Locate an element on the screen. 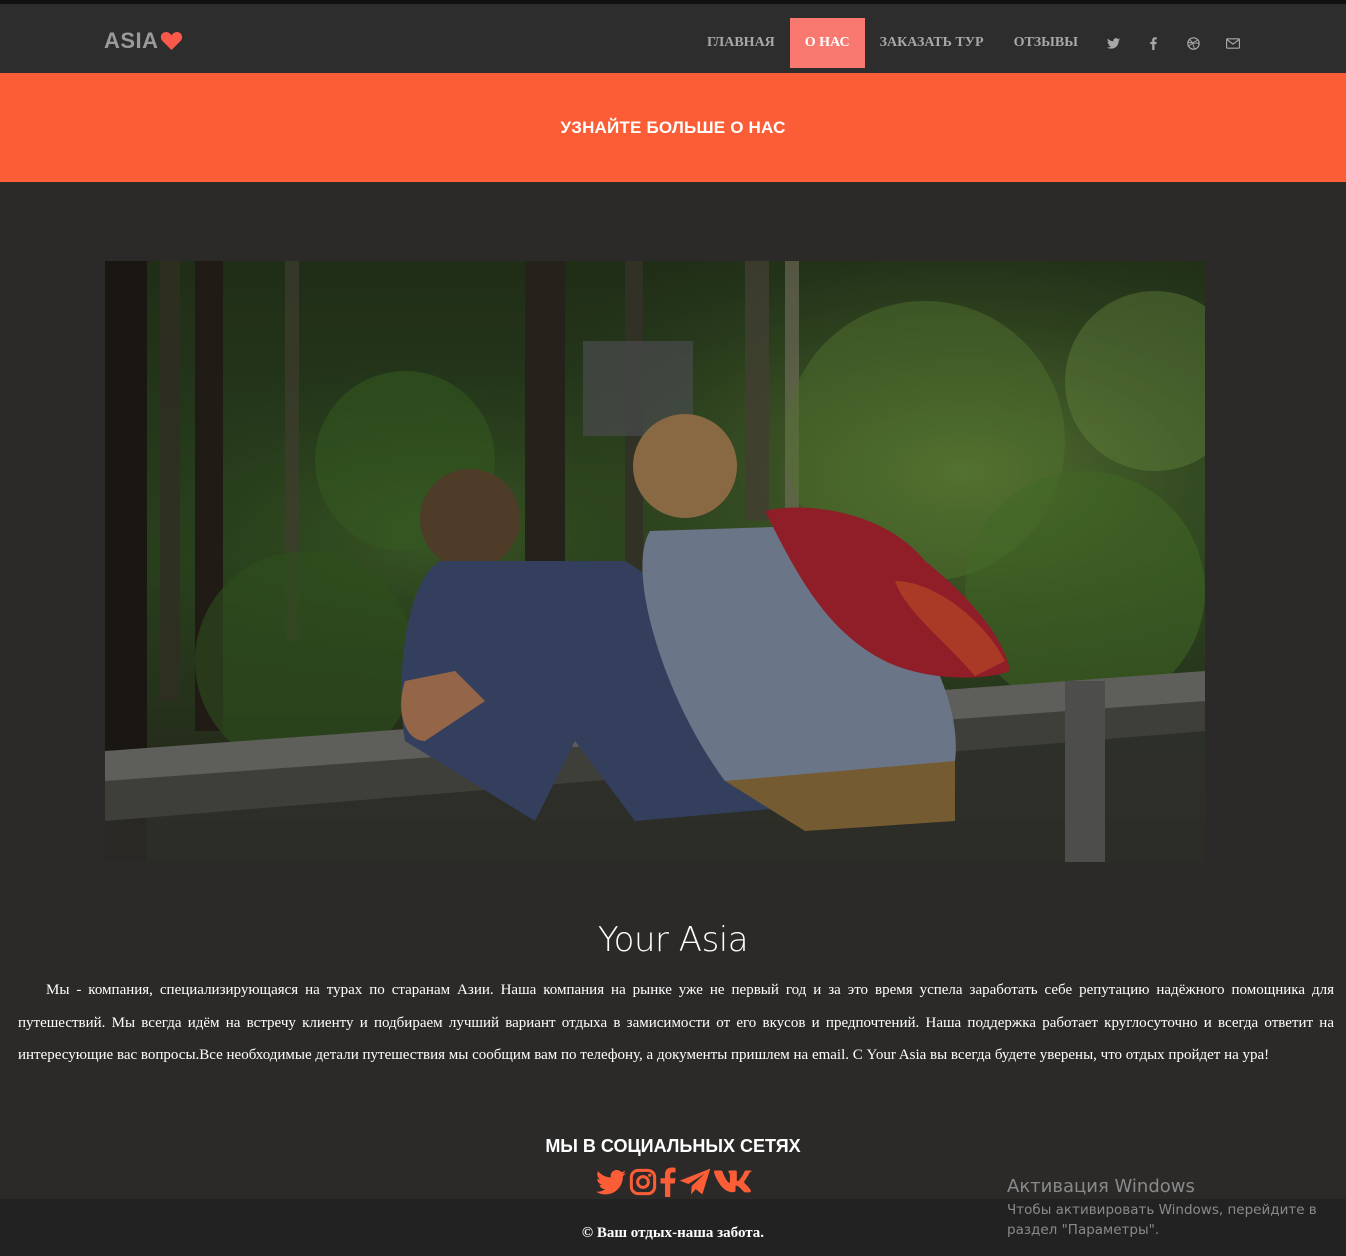 The image size is (1346, 1256). social-facebook-link is located at coordinates (668, 1182).